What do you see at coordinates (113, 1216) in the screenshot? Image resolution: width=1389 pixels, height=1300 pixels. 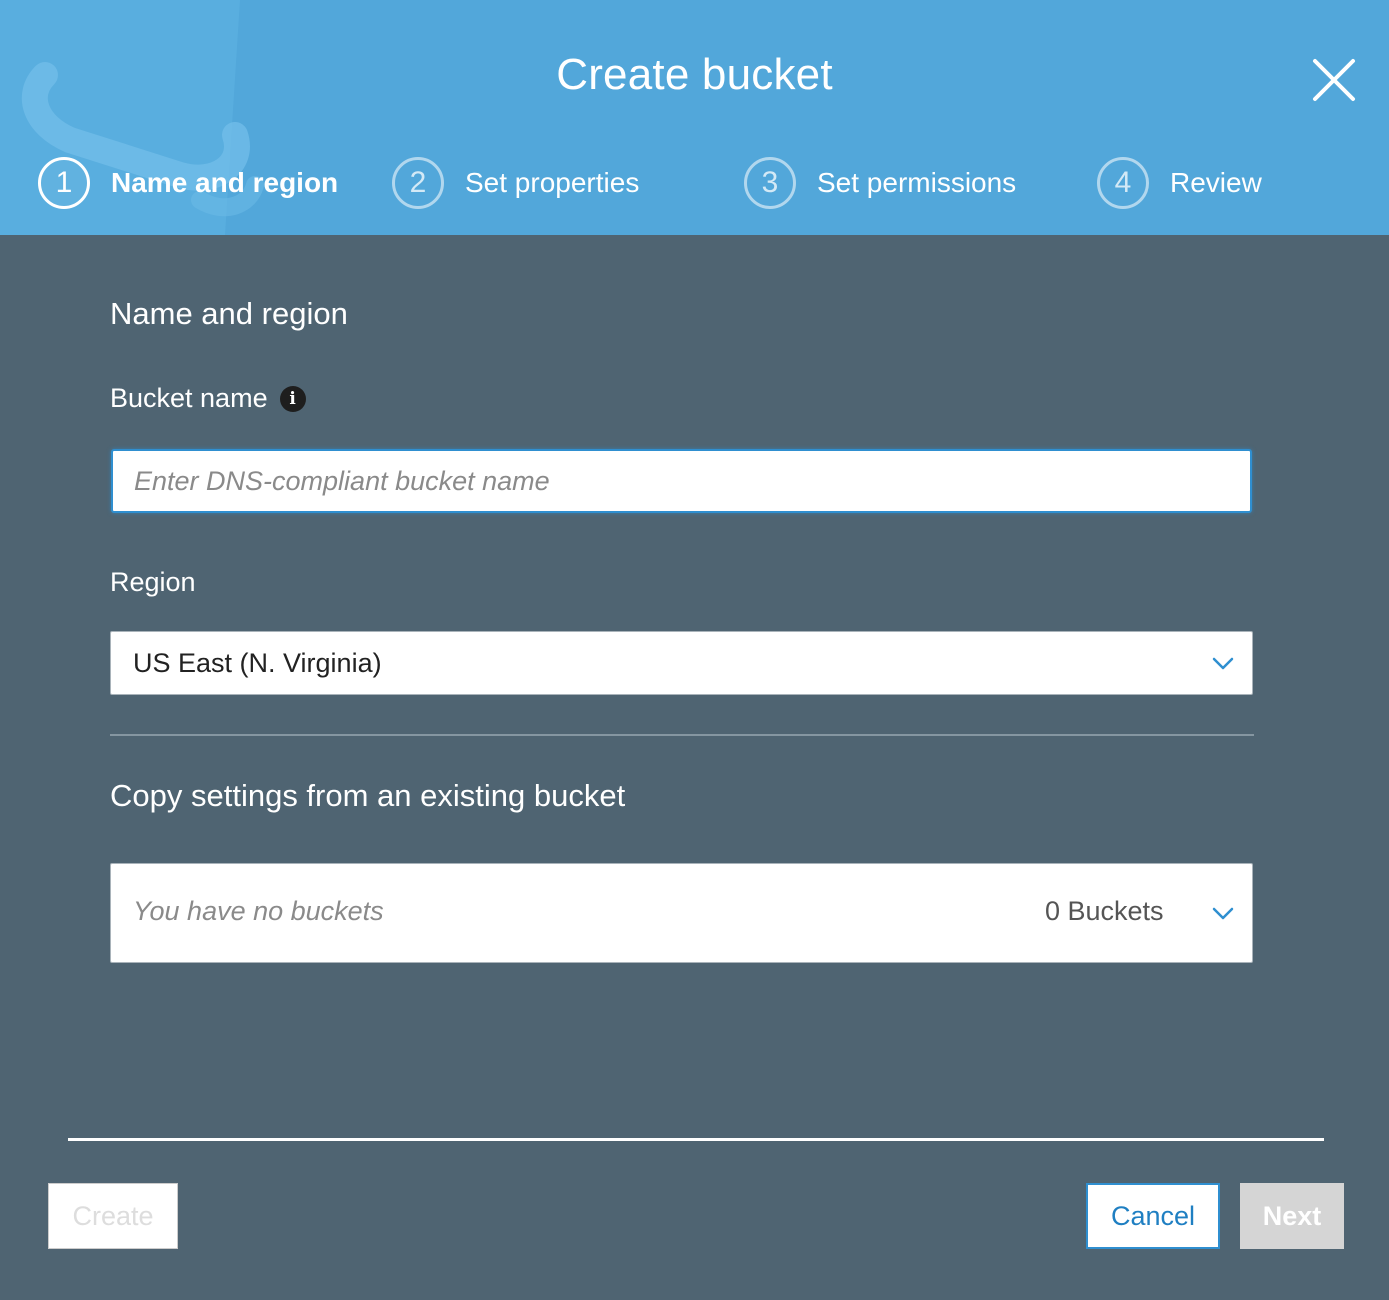 I see `create-button: Create` at bounding box center [113, 1216].